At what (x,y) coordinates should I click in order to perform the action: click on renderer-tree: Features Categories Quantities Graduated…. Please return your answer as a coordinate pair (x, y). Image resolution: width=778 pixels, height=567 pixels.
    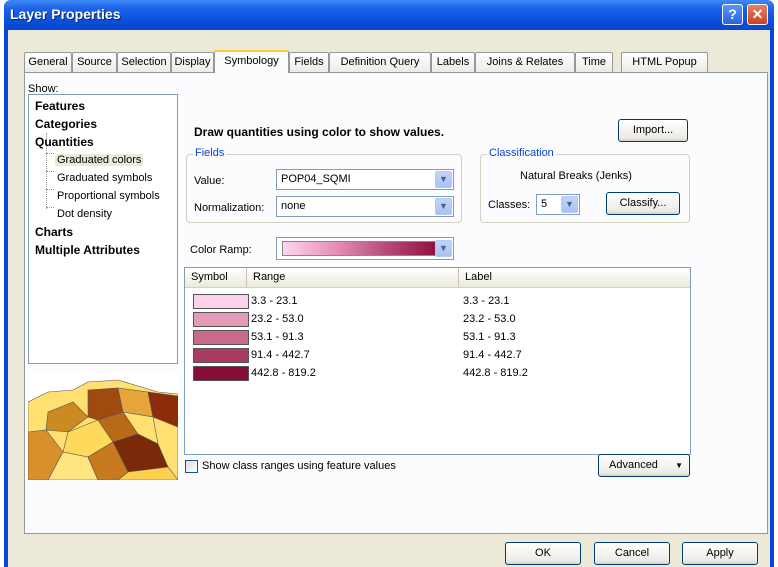
    Looking at the image, I should click on (103, 229).